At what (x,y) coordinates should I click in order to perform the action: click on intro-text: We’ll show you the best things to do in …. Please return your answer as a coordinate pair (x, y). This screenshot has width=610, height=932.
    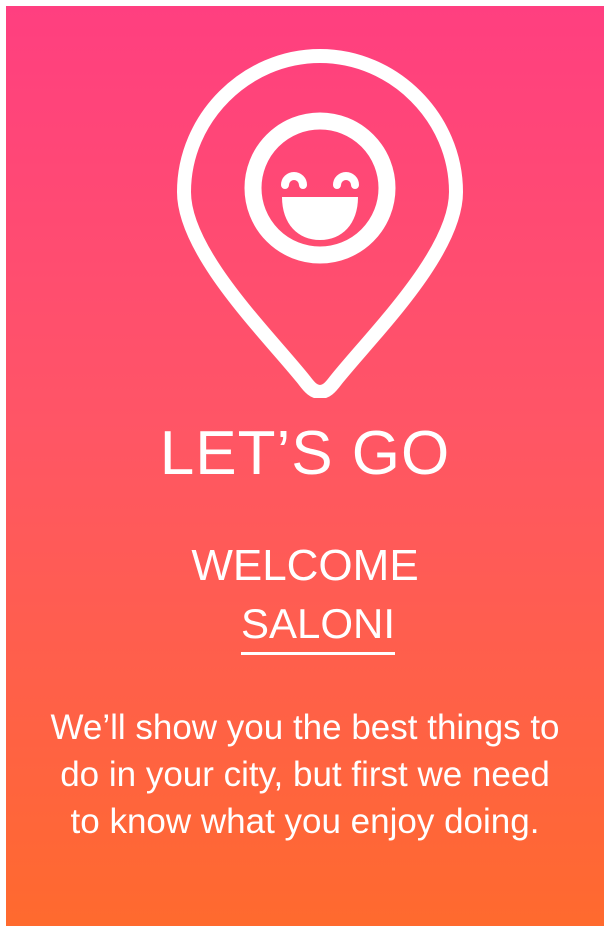
    Looking at the image, I should click on (305, 774).